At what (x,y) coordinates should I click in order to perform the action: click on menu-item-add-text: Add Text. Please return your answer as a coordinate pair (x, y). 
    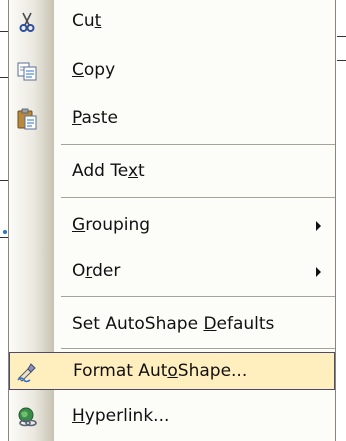
    Looking at the image, I should click on (172, 171).